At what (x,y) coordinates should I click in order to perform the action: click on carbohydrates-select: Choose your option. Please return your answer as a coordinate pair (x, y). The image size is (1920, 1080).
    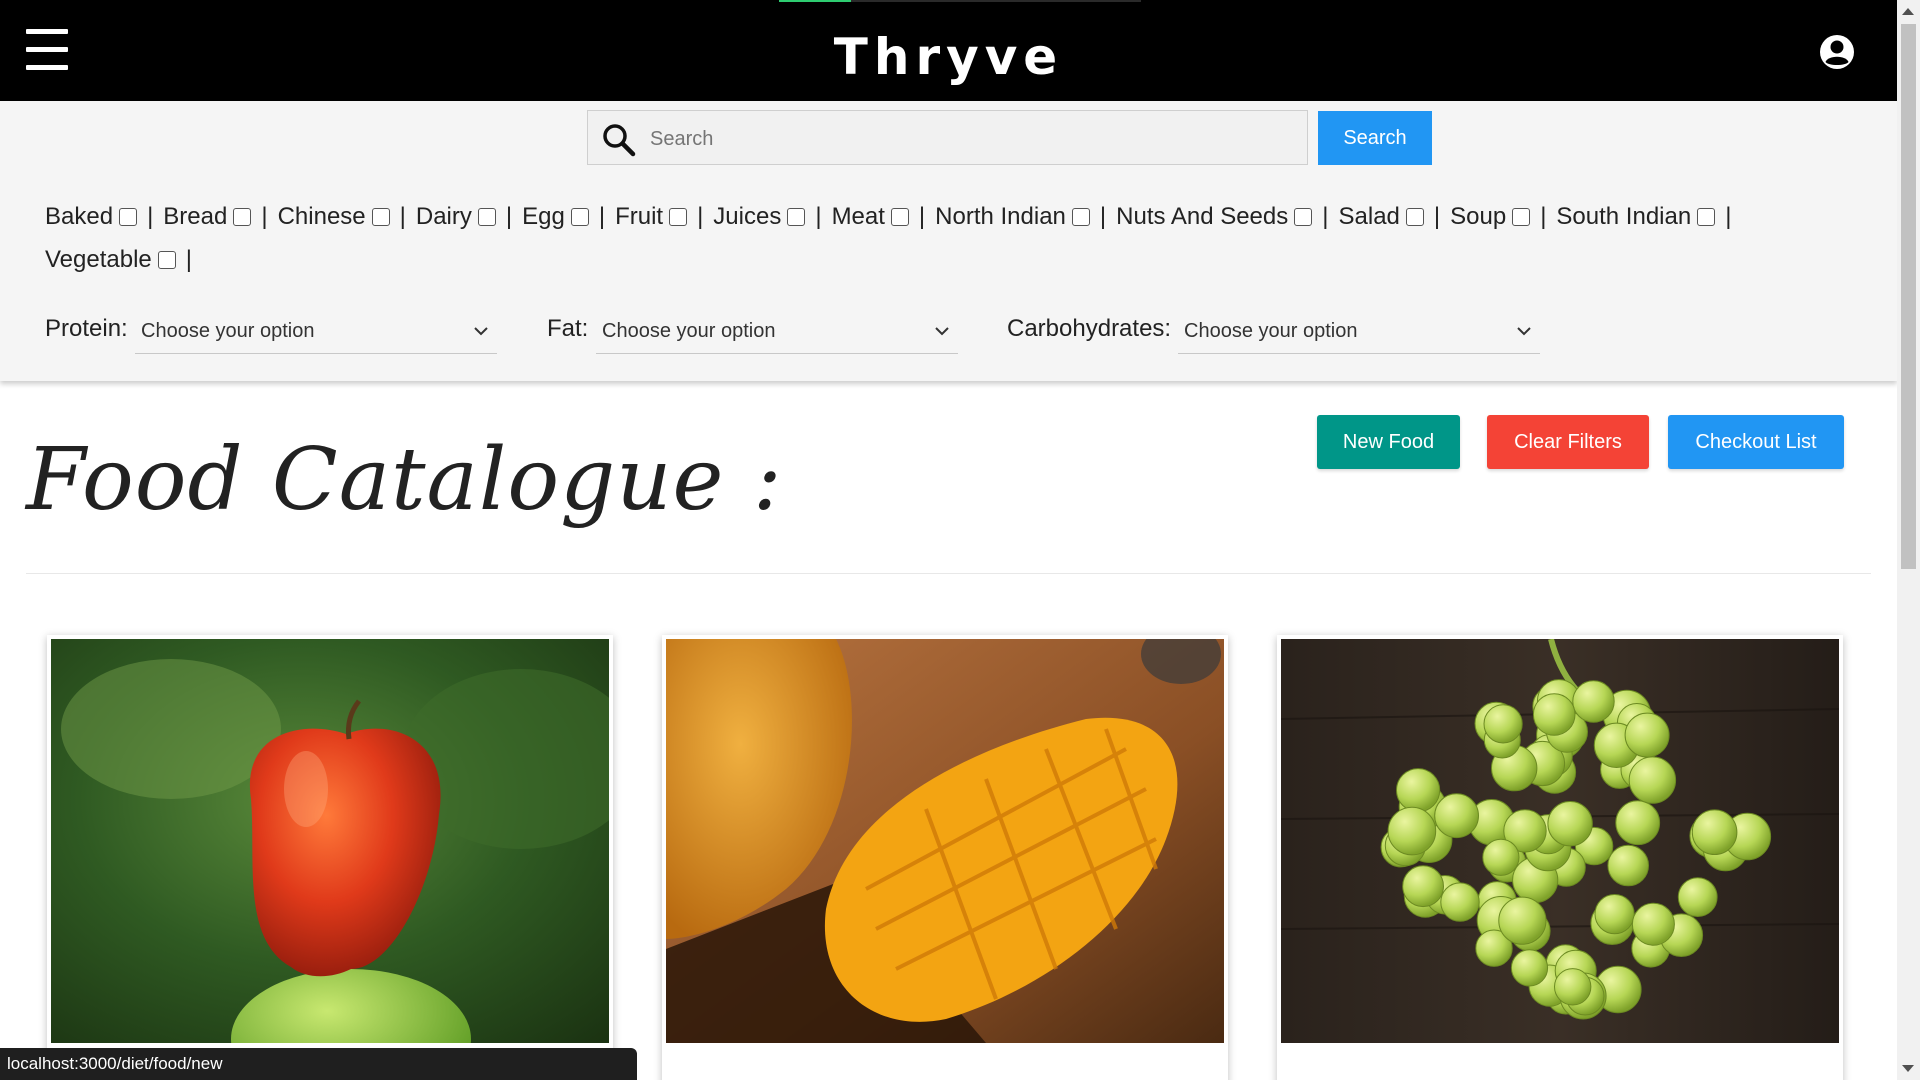
    Looking at the image, I should click on (1359, 331).